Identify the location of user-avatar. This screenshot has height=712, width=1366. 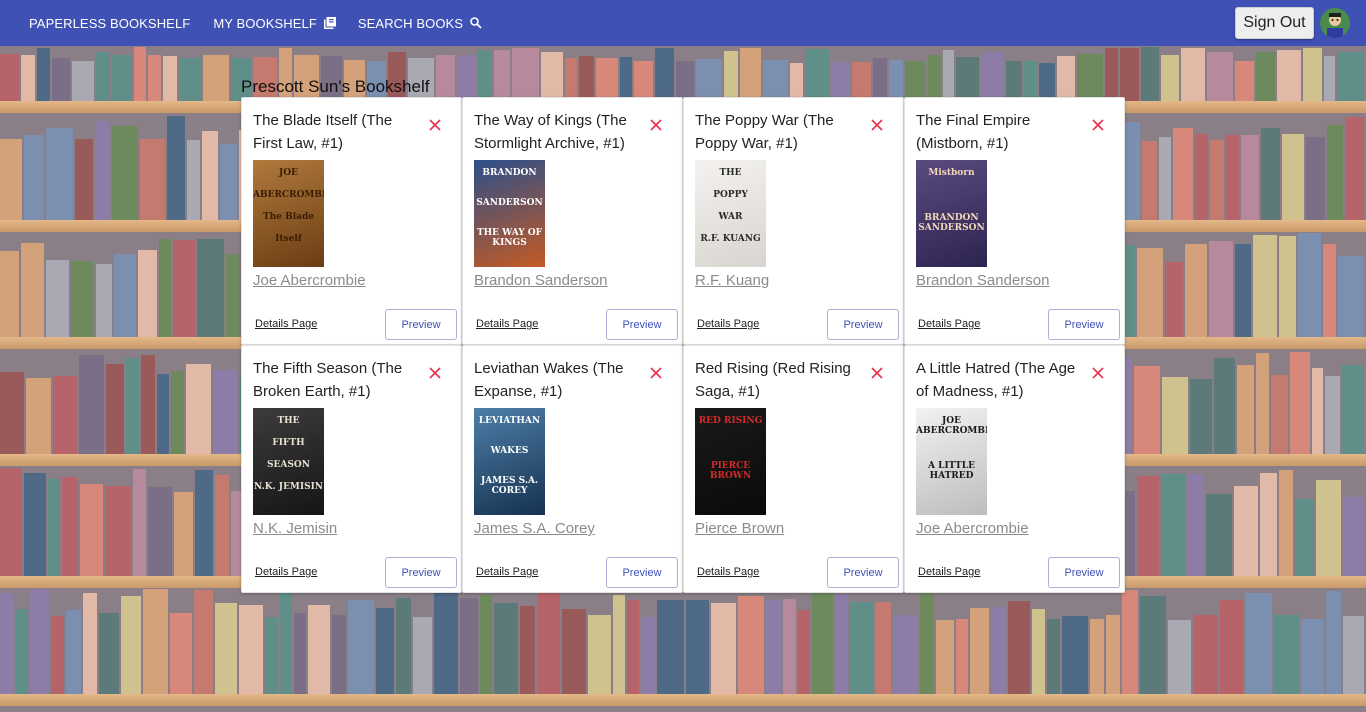
(1335, 23).